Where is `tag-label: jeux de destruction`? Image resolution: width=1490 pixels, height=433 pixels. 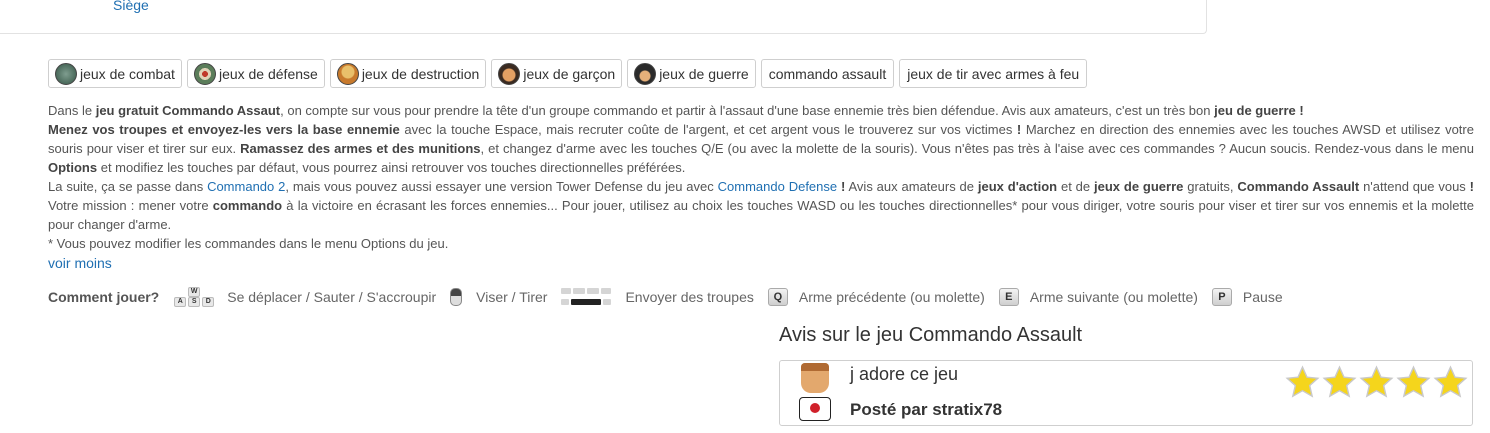
tag-label: jeux de destruction is located at coordinates (420, 73).